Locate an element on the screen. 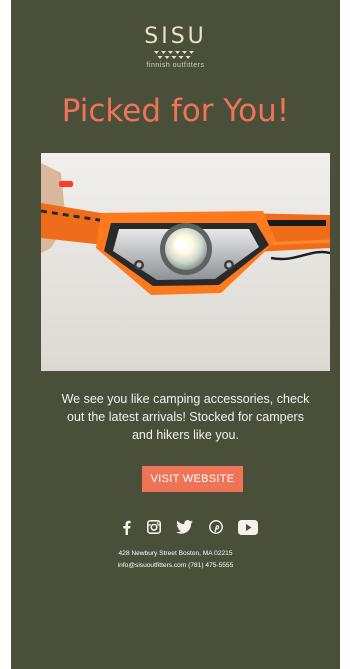 This screenshot has width=350, height=669. visit-website-button: VISIT WEBSITE is located at coordinates (192, 479).